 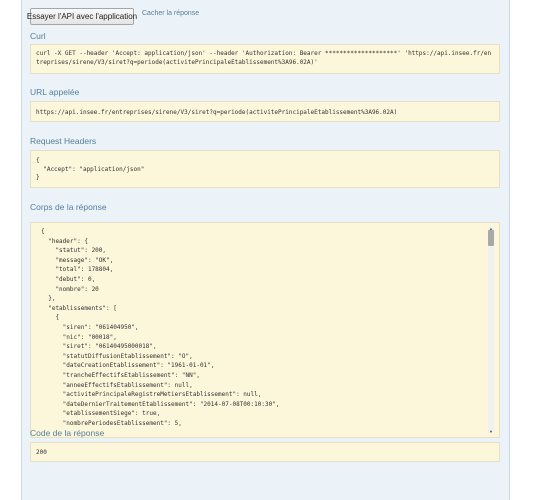 What do you see at coordinates (41, 452) in the screenshot?
I see `response-code-value: 200` at bounding box center [41, 452].